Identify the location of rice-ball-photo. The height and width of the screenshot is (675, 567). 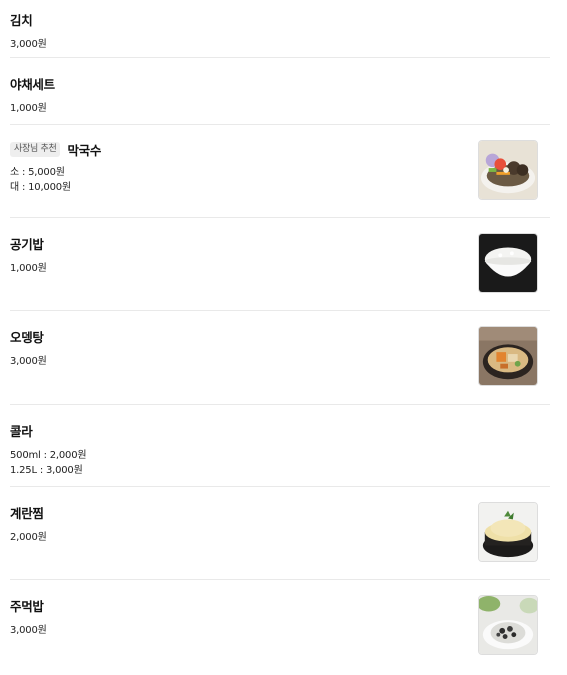
(508, 625).